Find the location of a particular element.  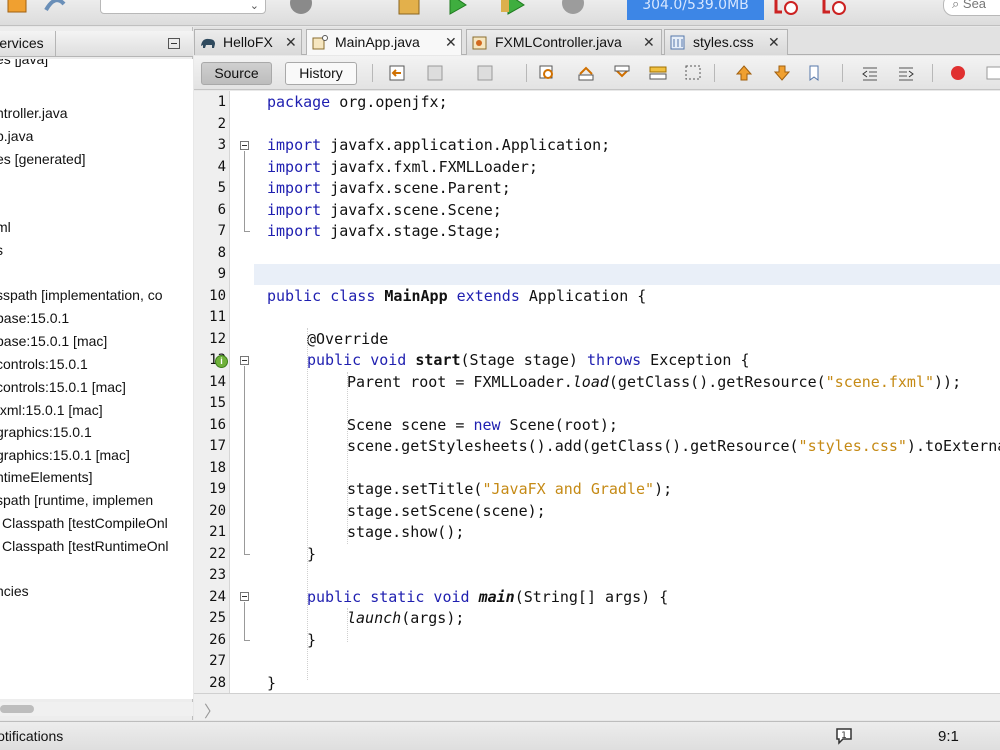

build-icon is located at coordinates (409, 8).